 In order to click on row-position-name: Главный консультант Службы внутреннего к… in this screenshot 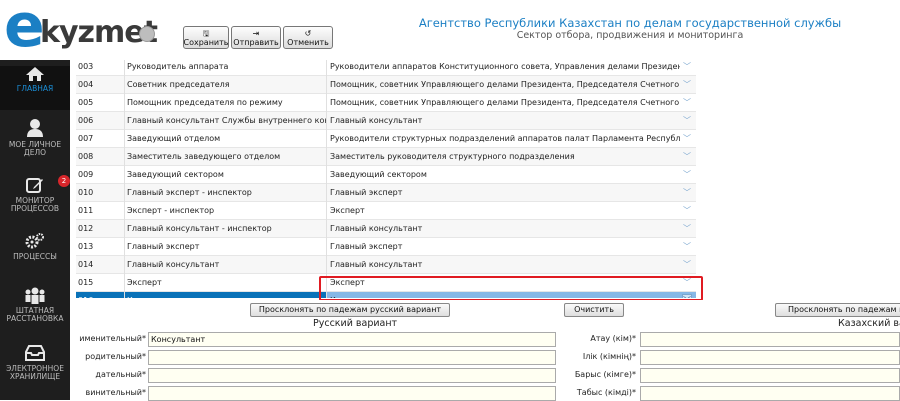, I will do `click(225, 121)`.